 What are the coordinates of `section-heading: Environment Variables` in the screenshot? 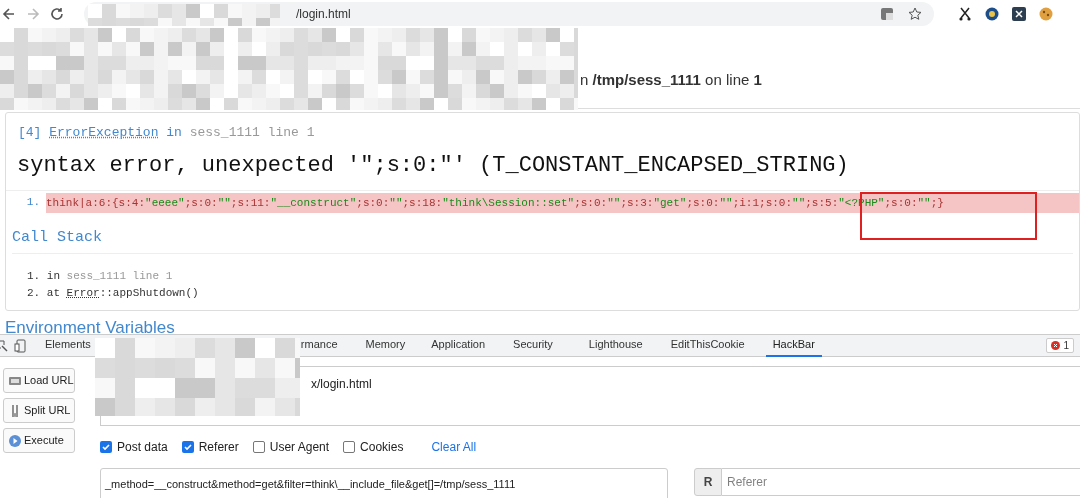 It's located at (90, 326).